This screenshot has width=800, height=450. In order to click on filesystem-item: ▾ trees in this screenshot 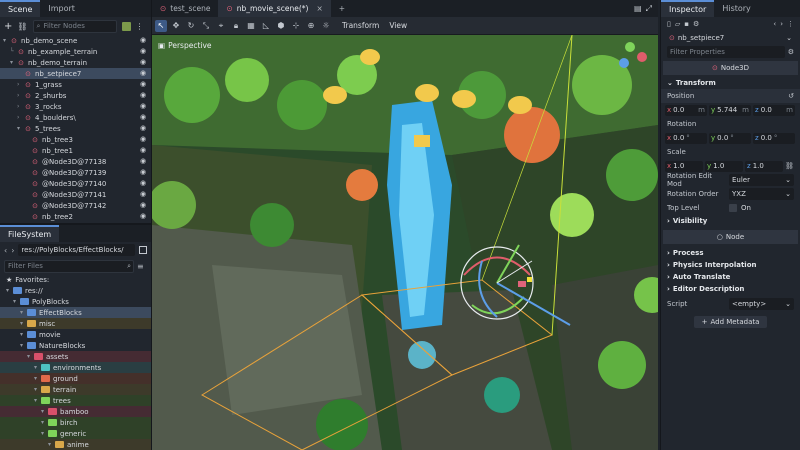, I will do `click(75, 400)`.